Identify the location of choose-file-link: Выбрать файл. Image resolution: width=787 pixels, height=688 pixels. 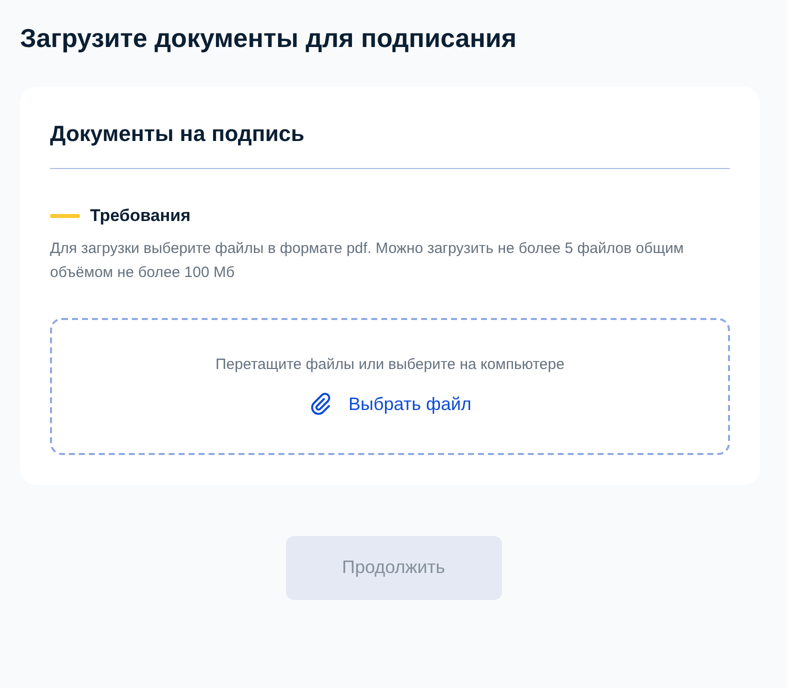
(390, 404).